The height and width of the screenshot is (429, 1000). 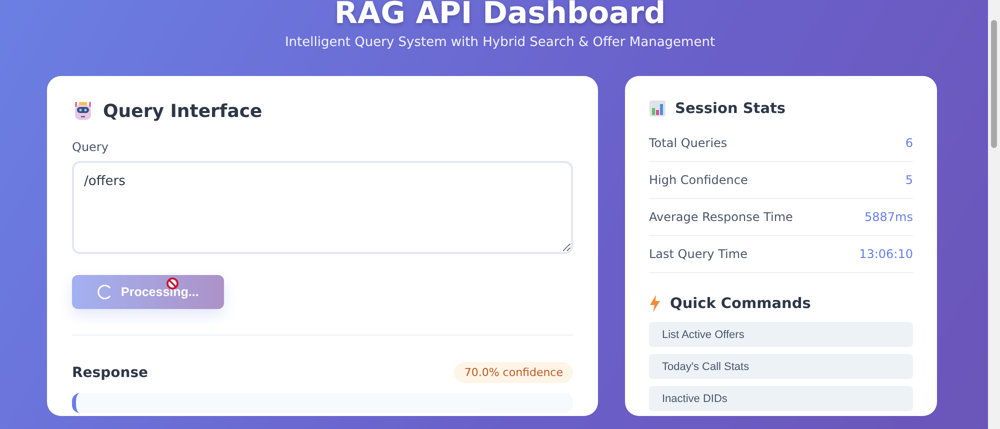 I want to click on stat-value: 13:06:10, so click(x=886, y=254).